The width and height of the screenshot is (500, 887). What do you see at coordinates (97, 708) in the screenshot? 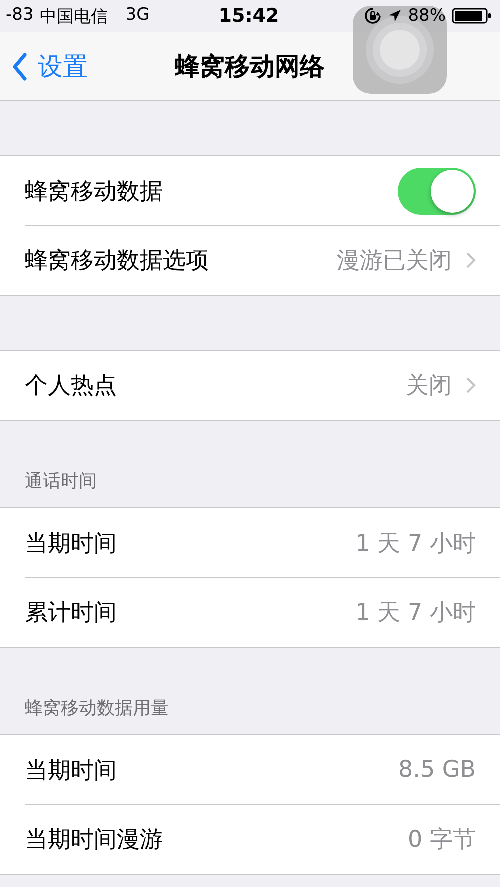
I see `section-header: 蜂窝移动数据用量` at bounding box center [97, 708].